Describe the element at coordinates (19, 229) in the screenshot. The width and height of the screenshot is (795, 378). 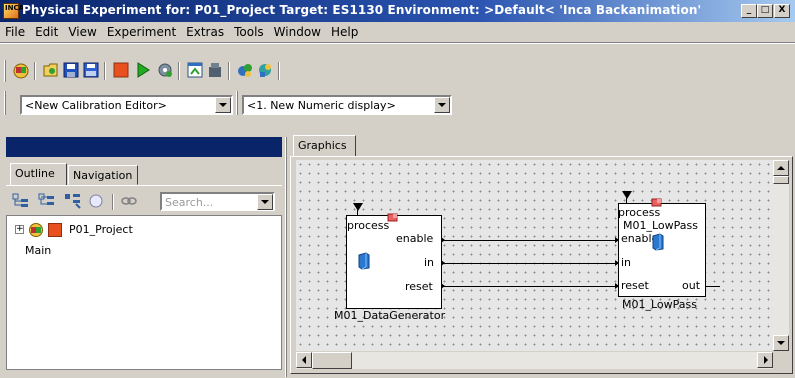
I see `tree-expander: +` at that location.